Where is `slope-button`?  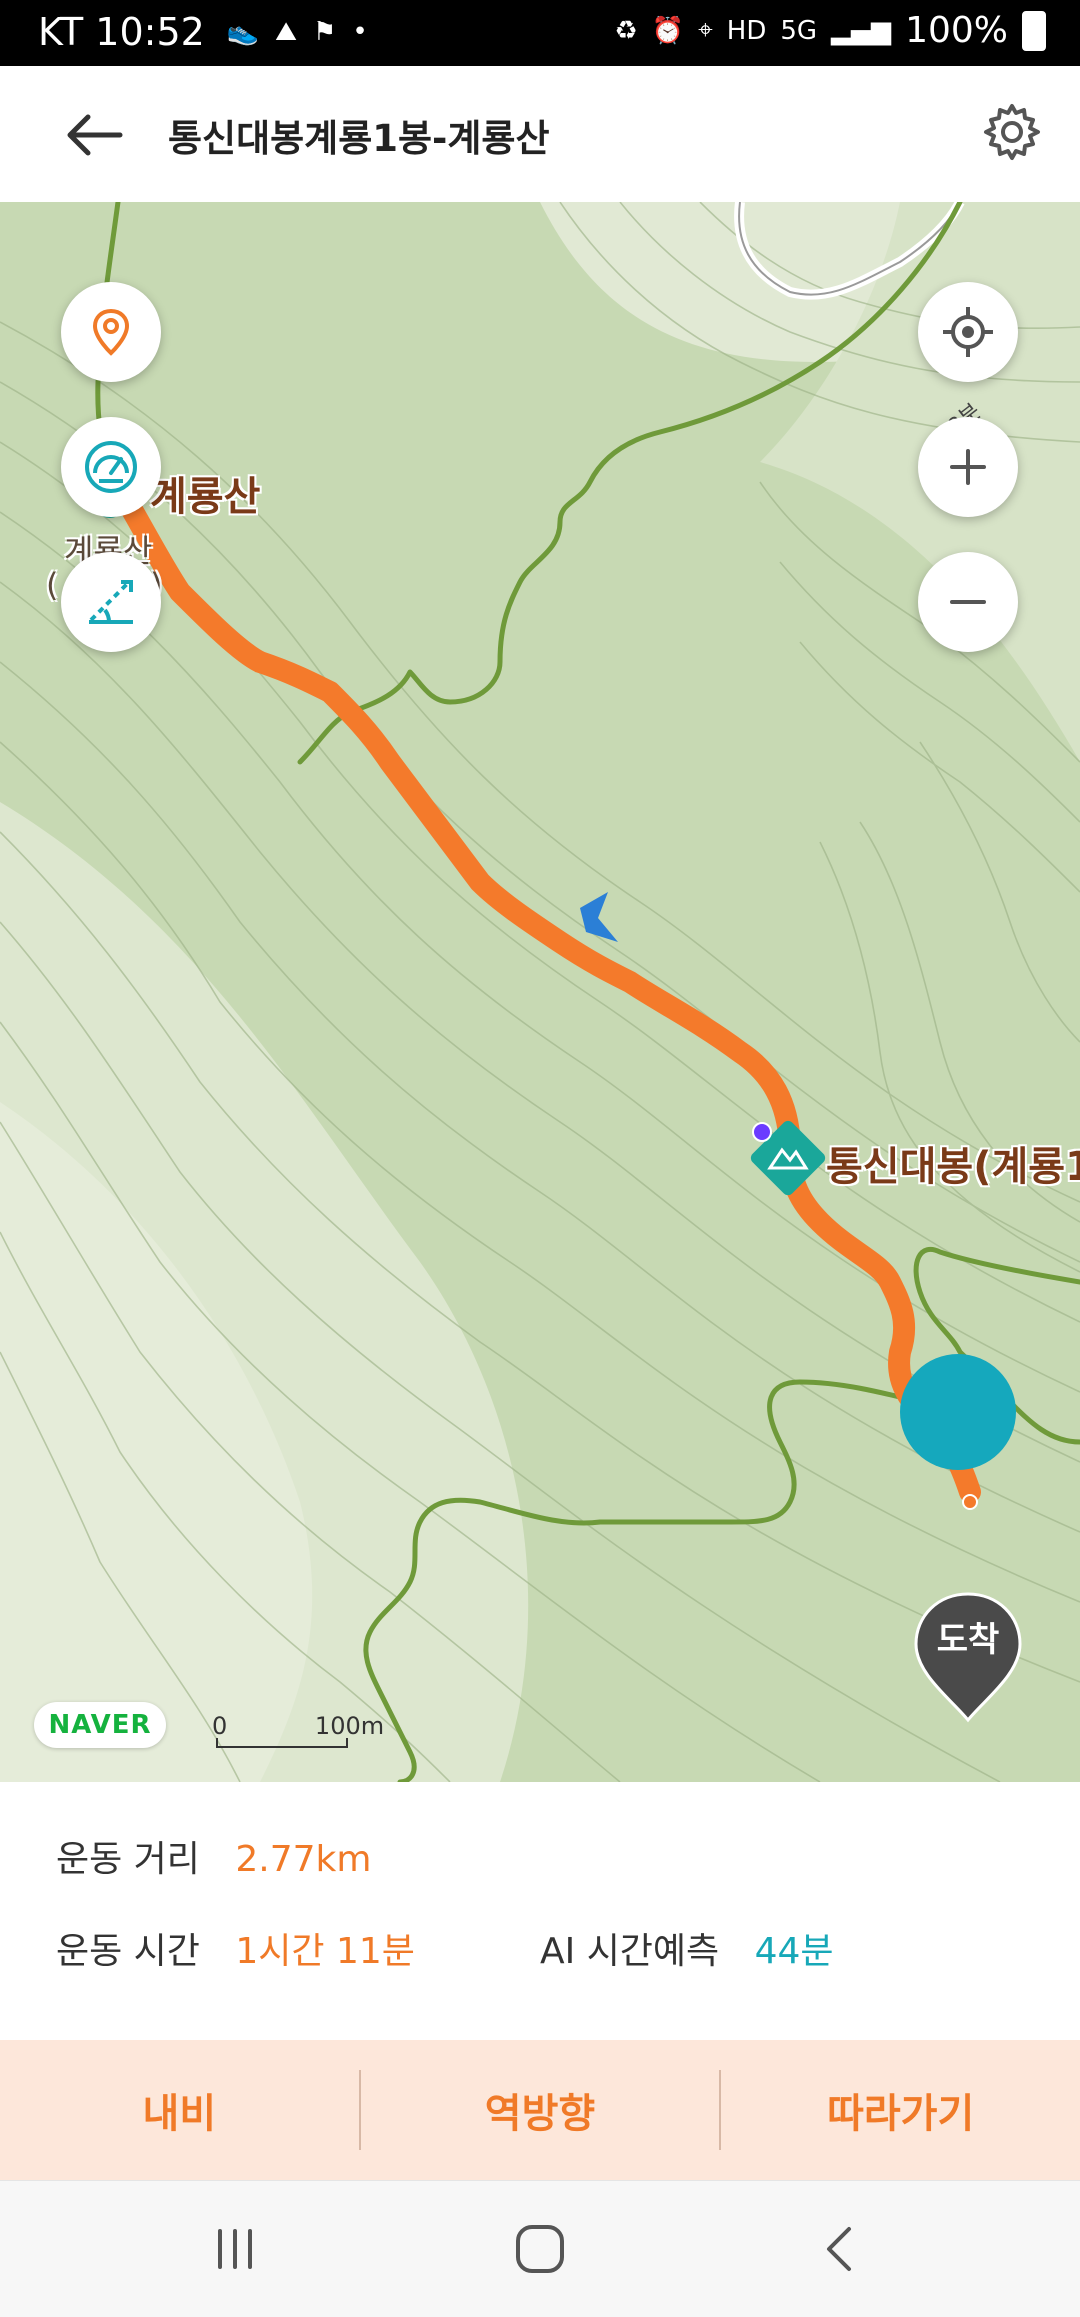 slope-button is located at coordinates (111, 602).